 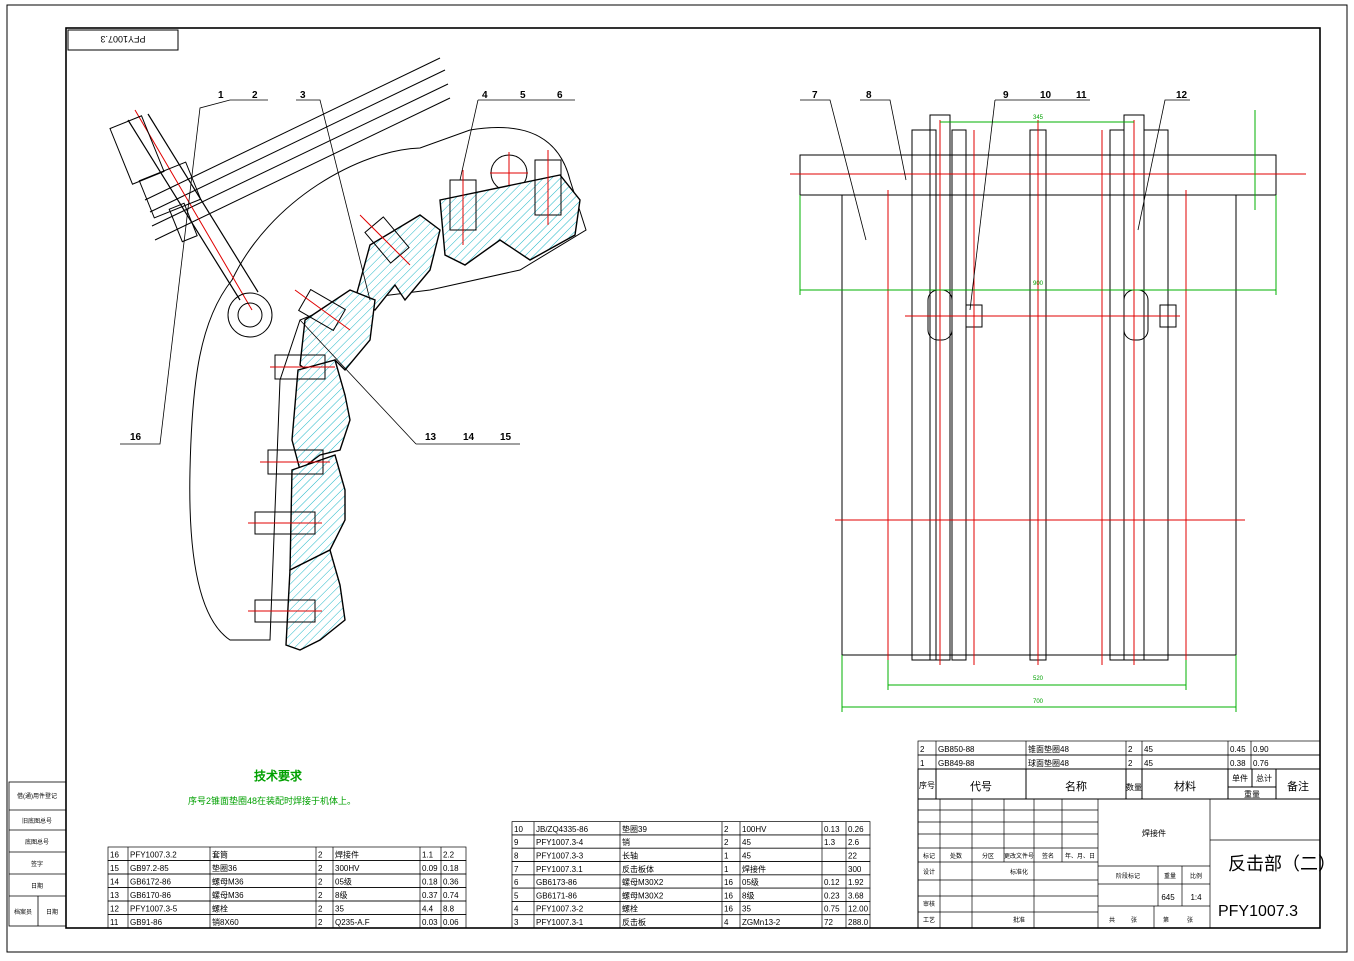 I want to click on dim-700: 700, so click(x=1038, y=702).